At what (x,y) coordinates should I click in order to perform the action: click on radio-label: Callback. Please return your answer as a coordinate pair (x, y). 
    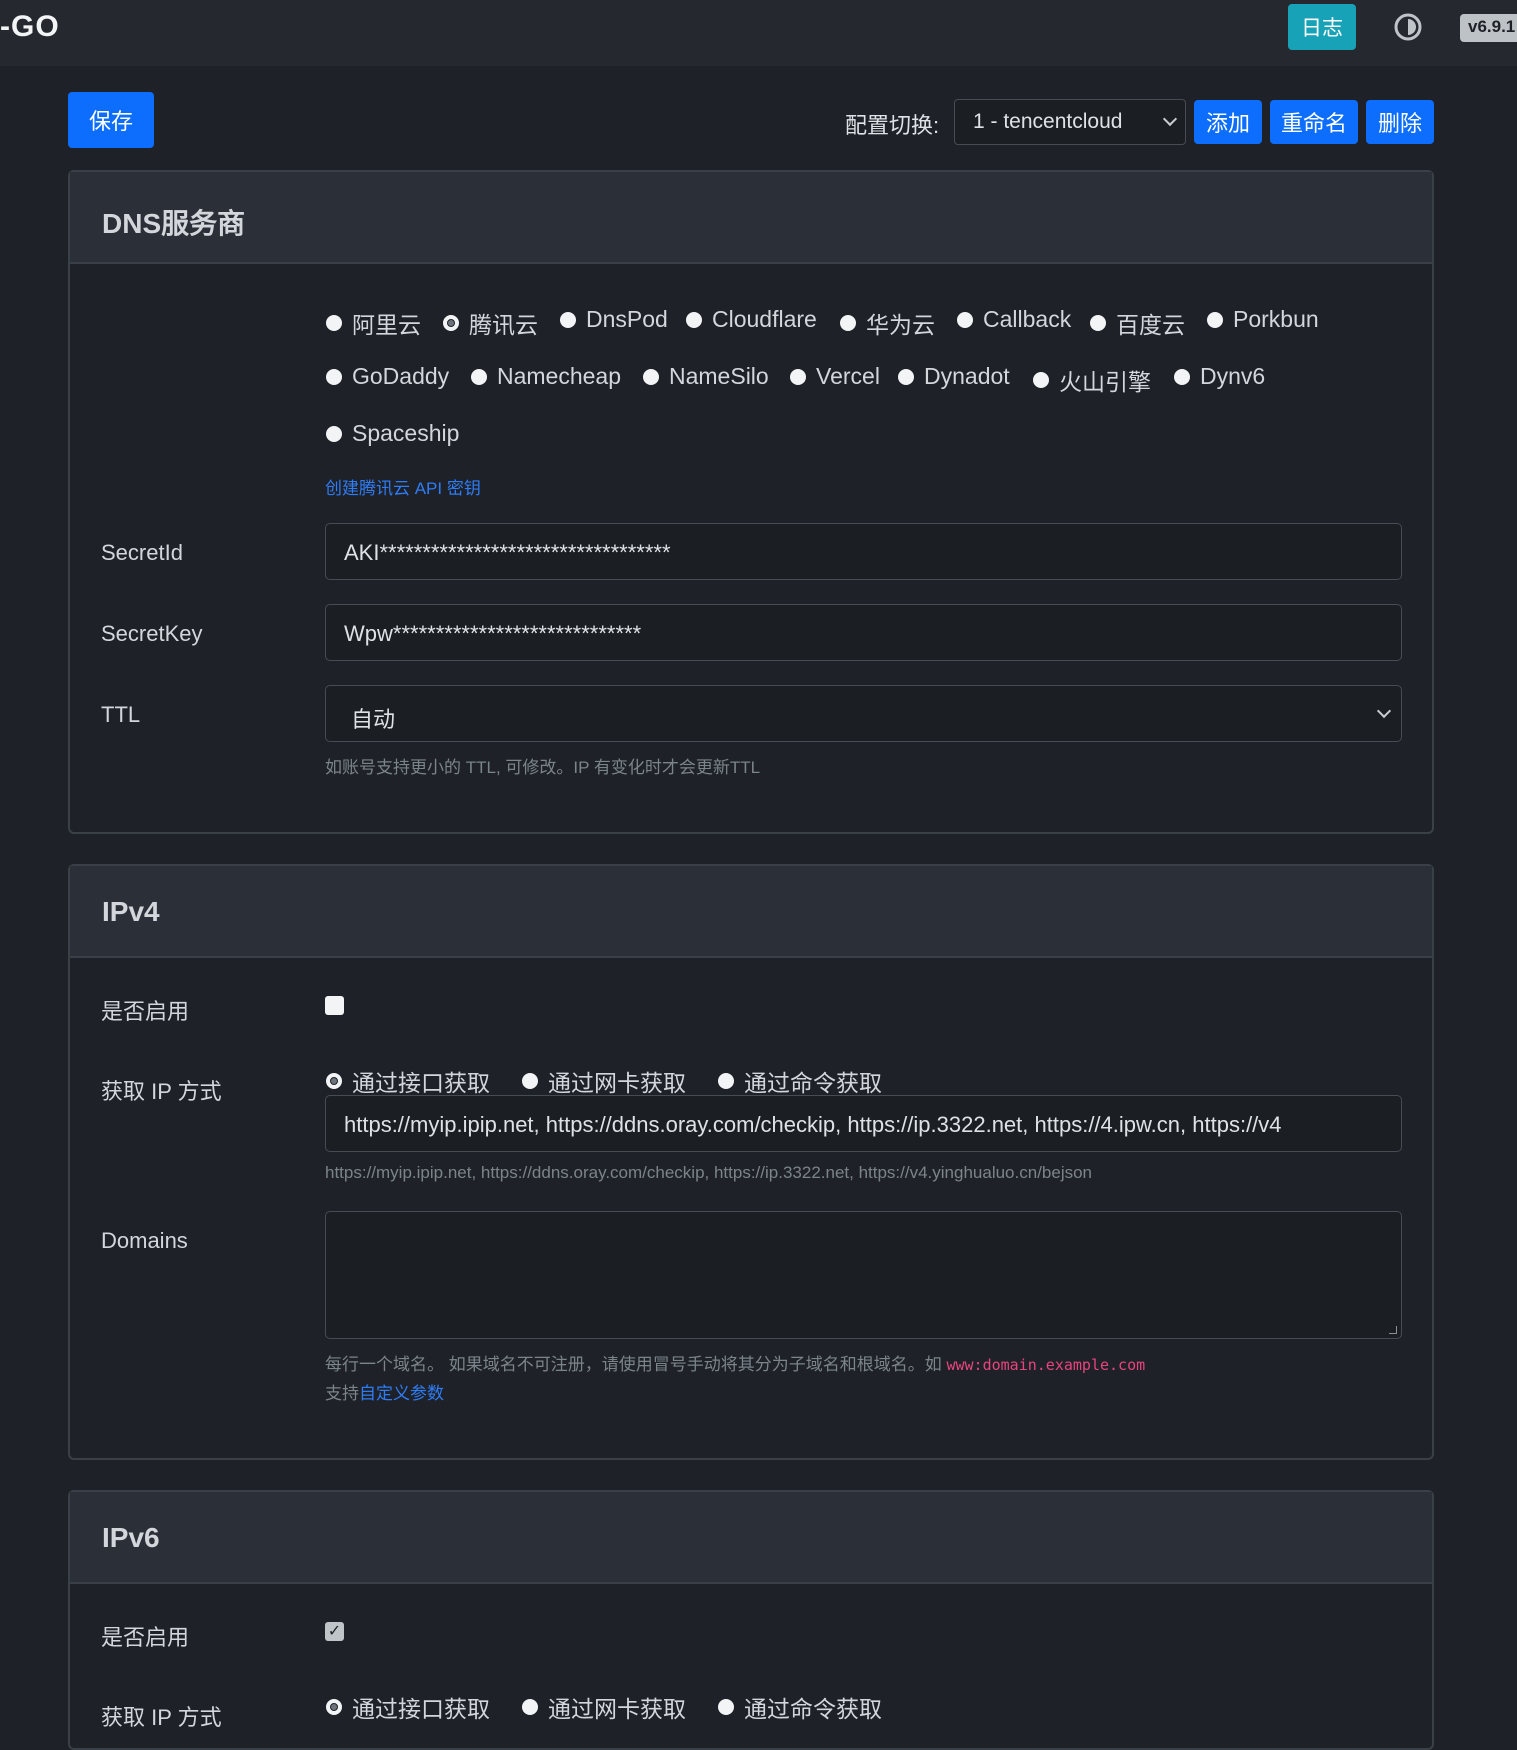
    Looking at the image, I should click on (1027, 319).